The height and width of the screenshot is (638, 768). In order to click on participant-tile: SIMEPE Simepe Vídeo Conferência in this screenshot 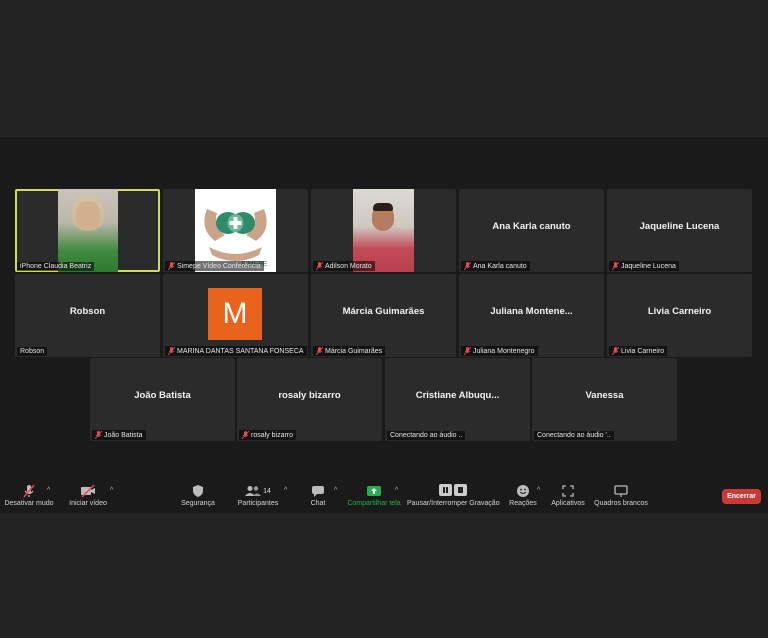, I will do `click(235, 230)`.